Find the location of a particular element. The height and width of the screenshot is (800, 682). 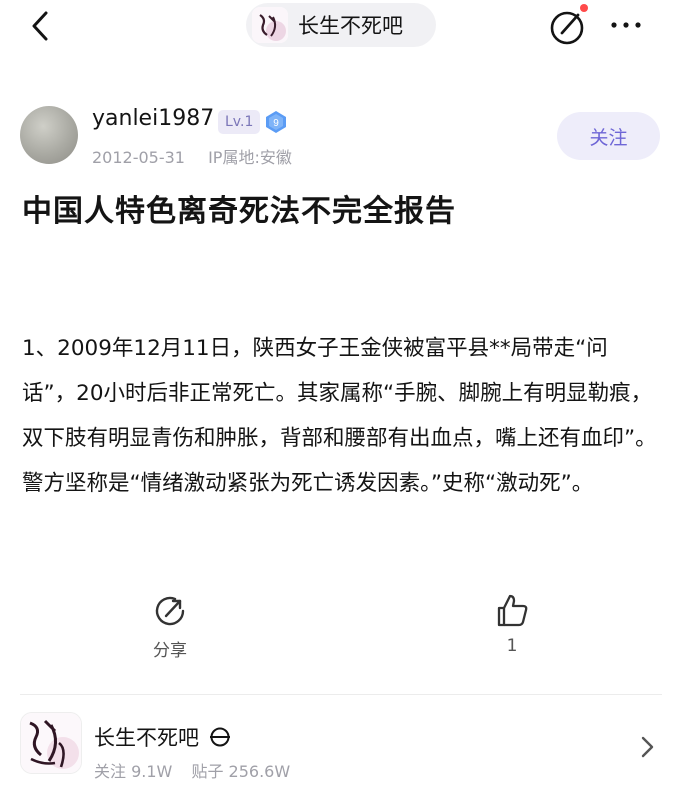

forum-name: 长生不死吧 is located at coordinates (162, 737).